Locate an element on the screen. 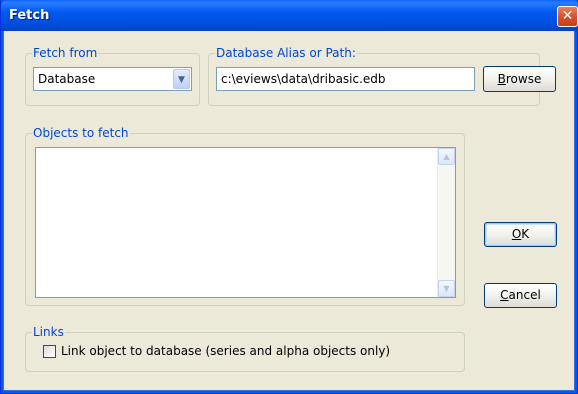  database-alias-legend: Database Alias or Path: is located at coordinates (286, 53).